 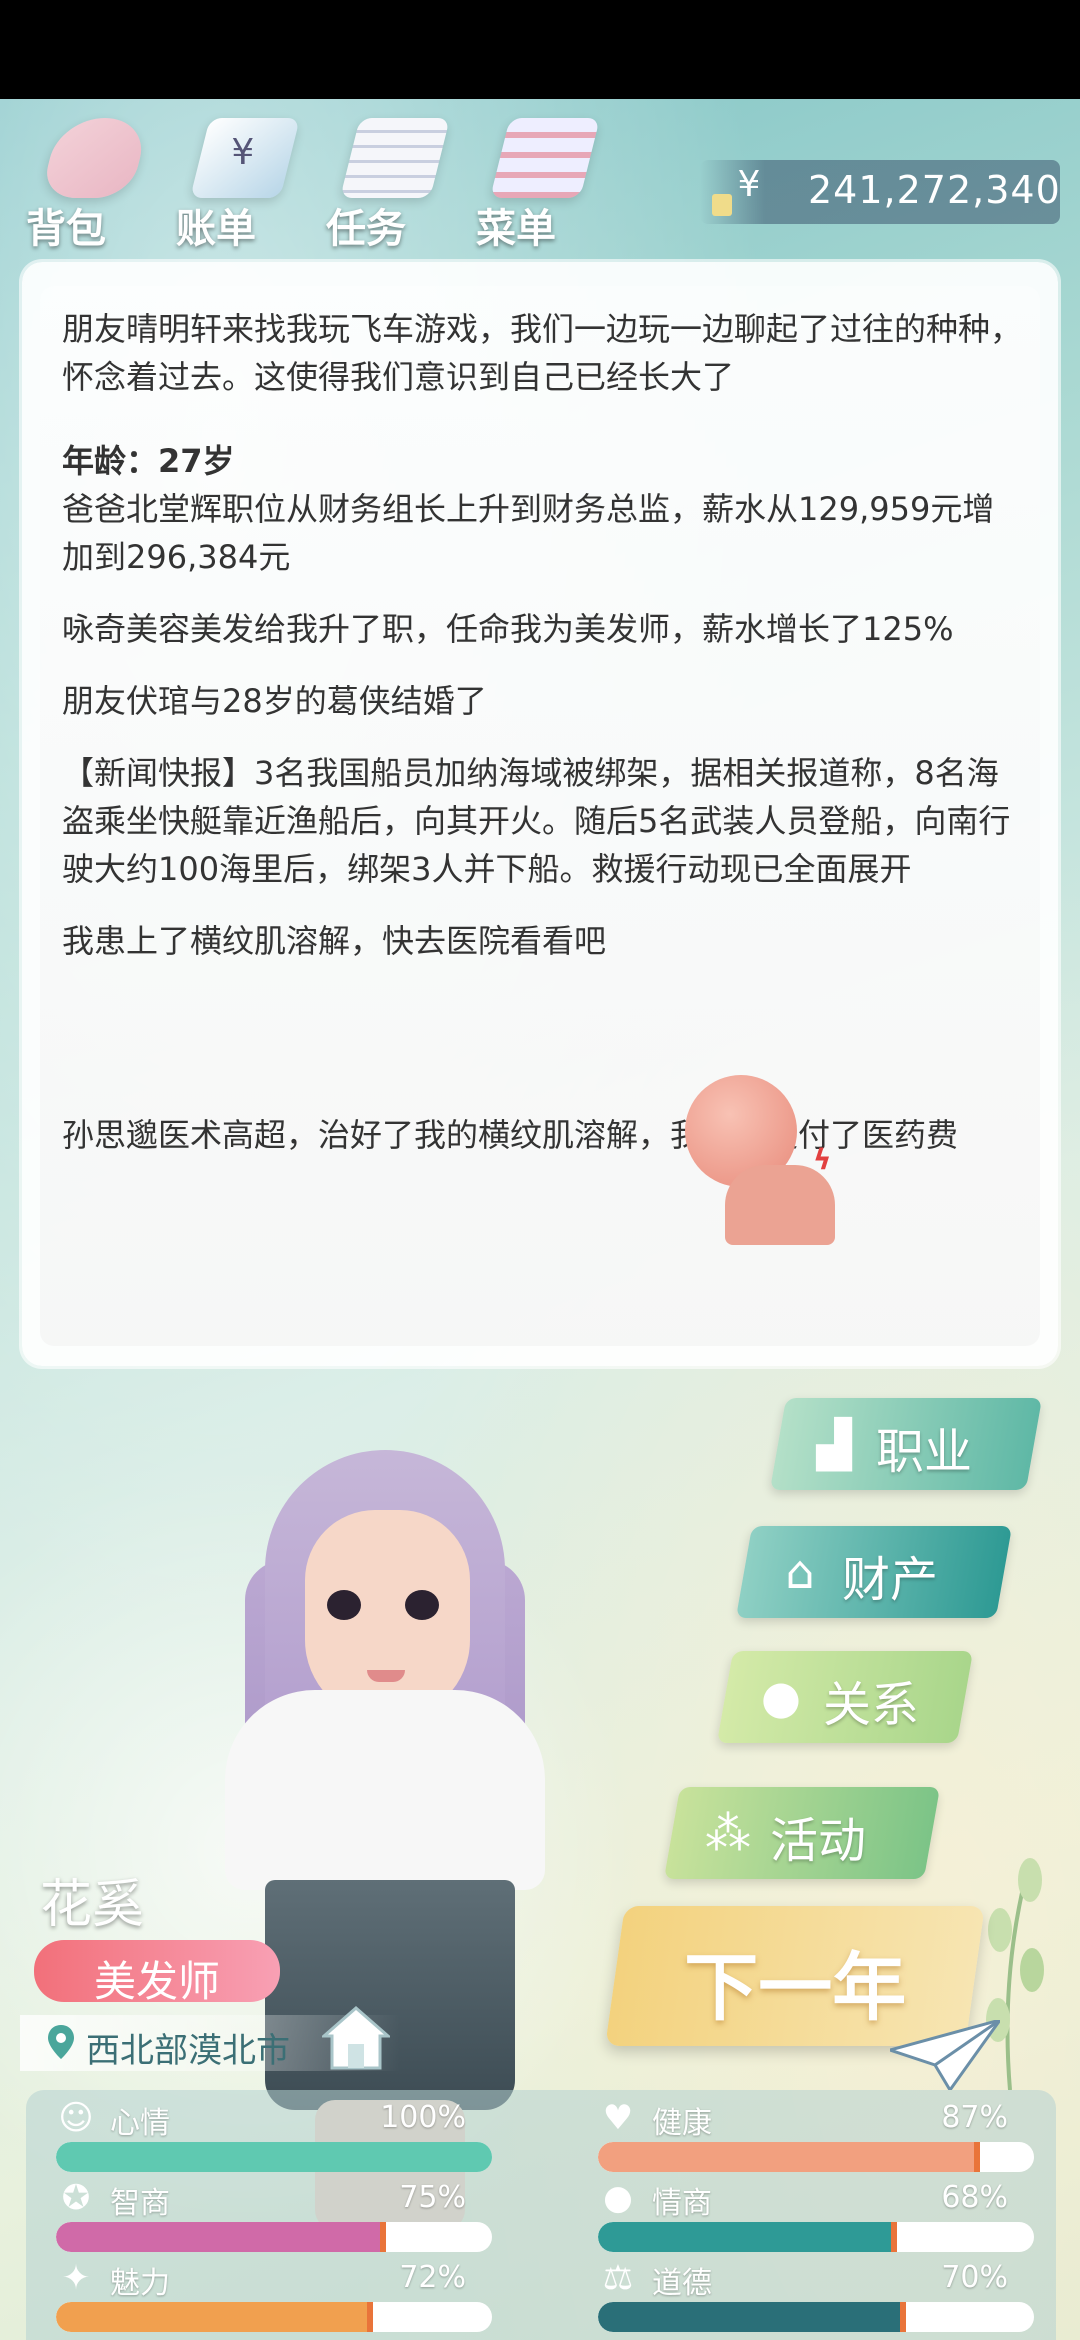 I want to click on stat-value: 100%, so click(x=423, y=2117).